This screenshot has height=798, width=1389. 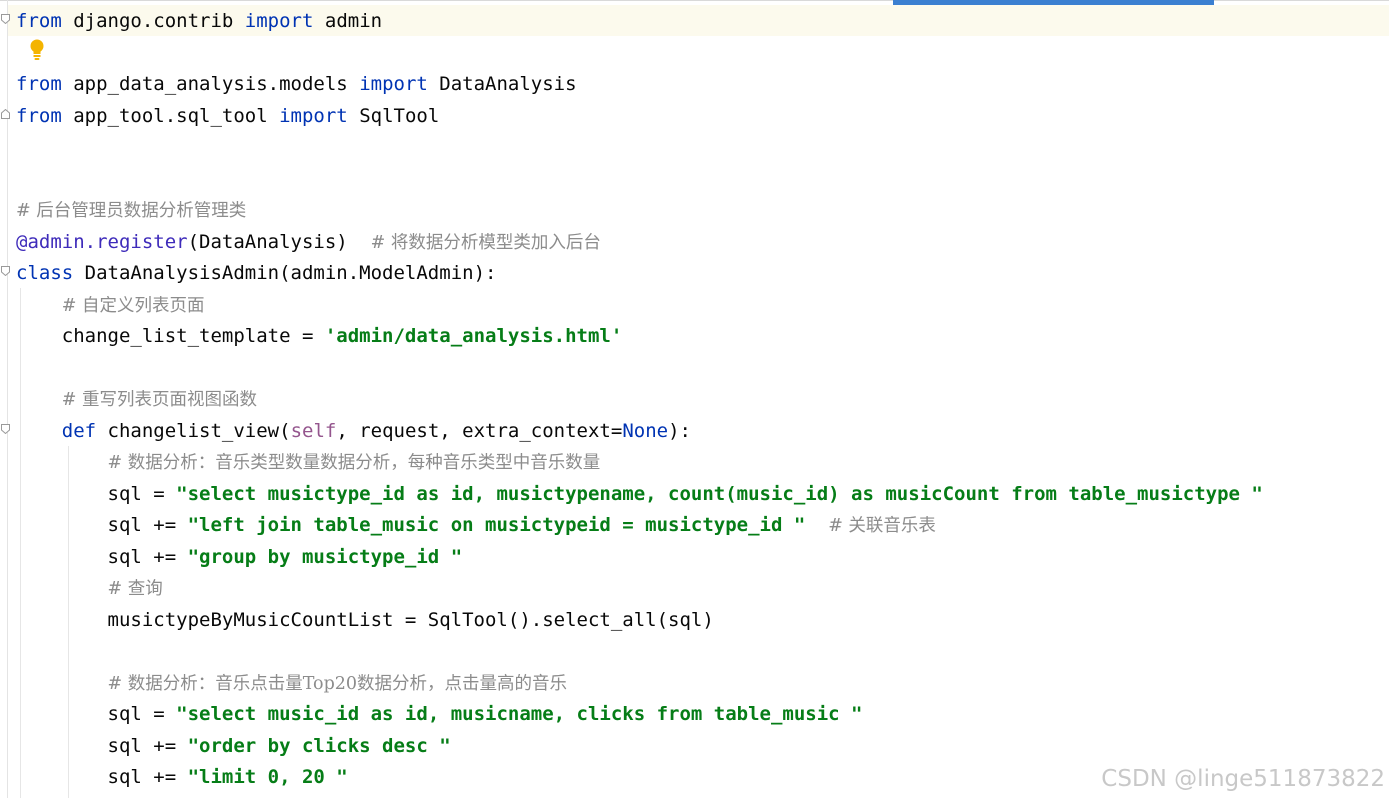 I want to click on code-line: # 数据分析：音乐点击量Top20数据分析，点击量高的音乐, so click(x=292, y=683).